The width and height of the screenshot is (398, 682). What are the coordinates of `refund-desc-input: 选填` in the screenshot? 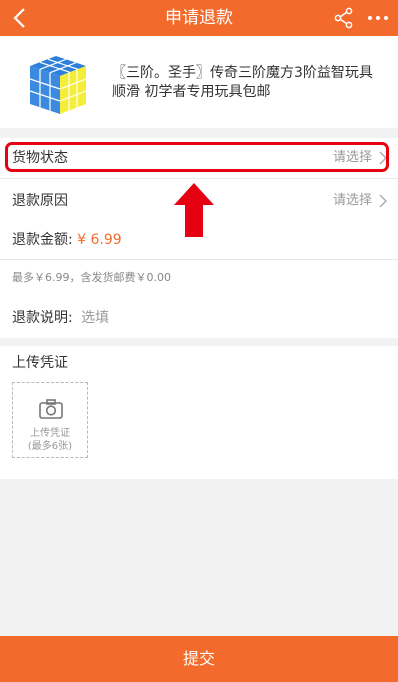 It's located at (95, 318).